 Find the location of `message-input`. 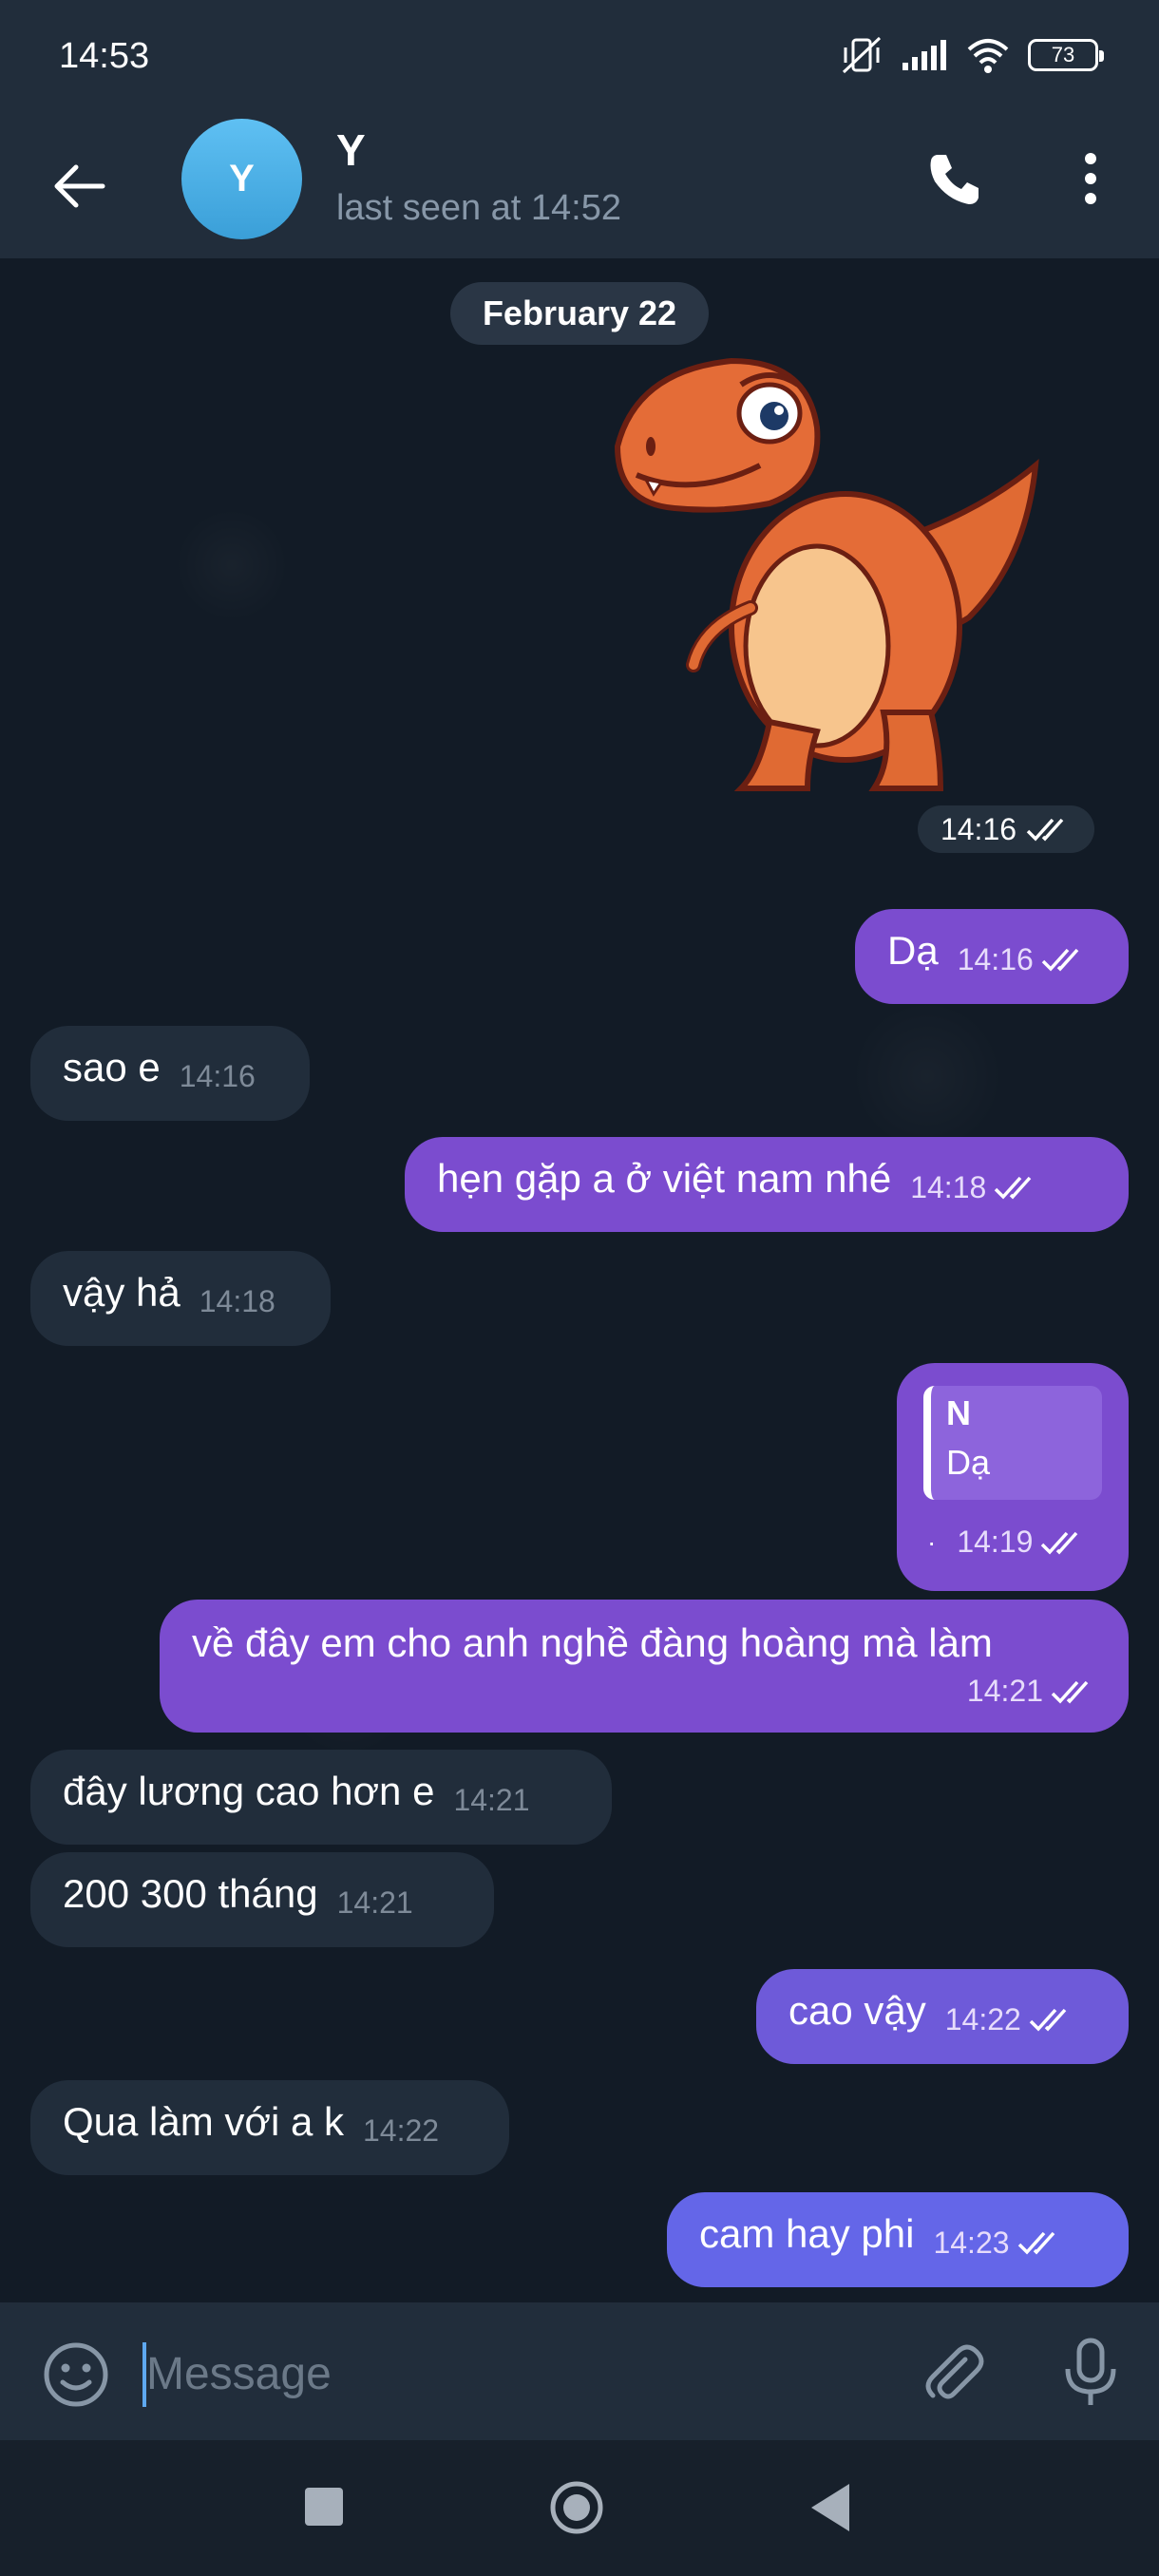

message-input is located at coordinates (507, 2374).